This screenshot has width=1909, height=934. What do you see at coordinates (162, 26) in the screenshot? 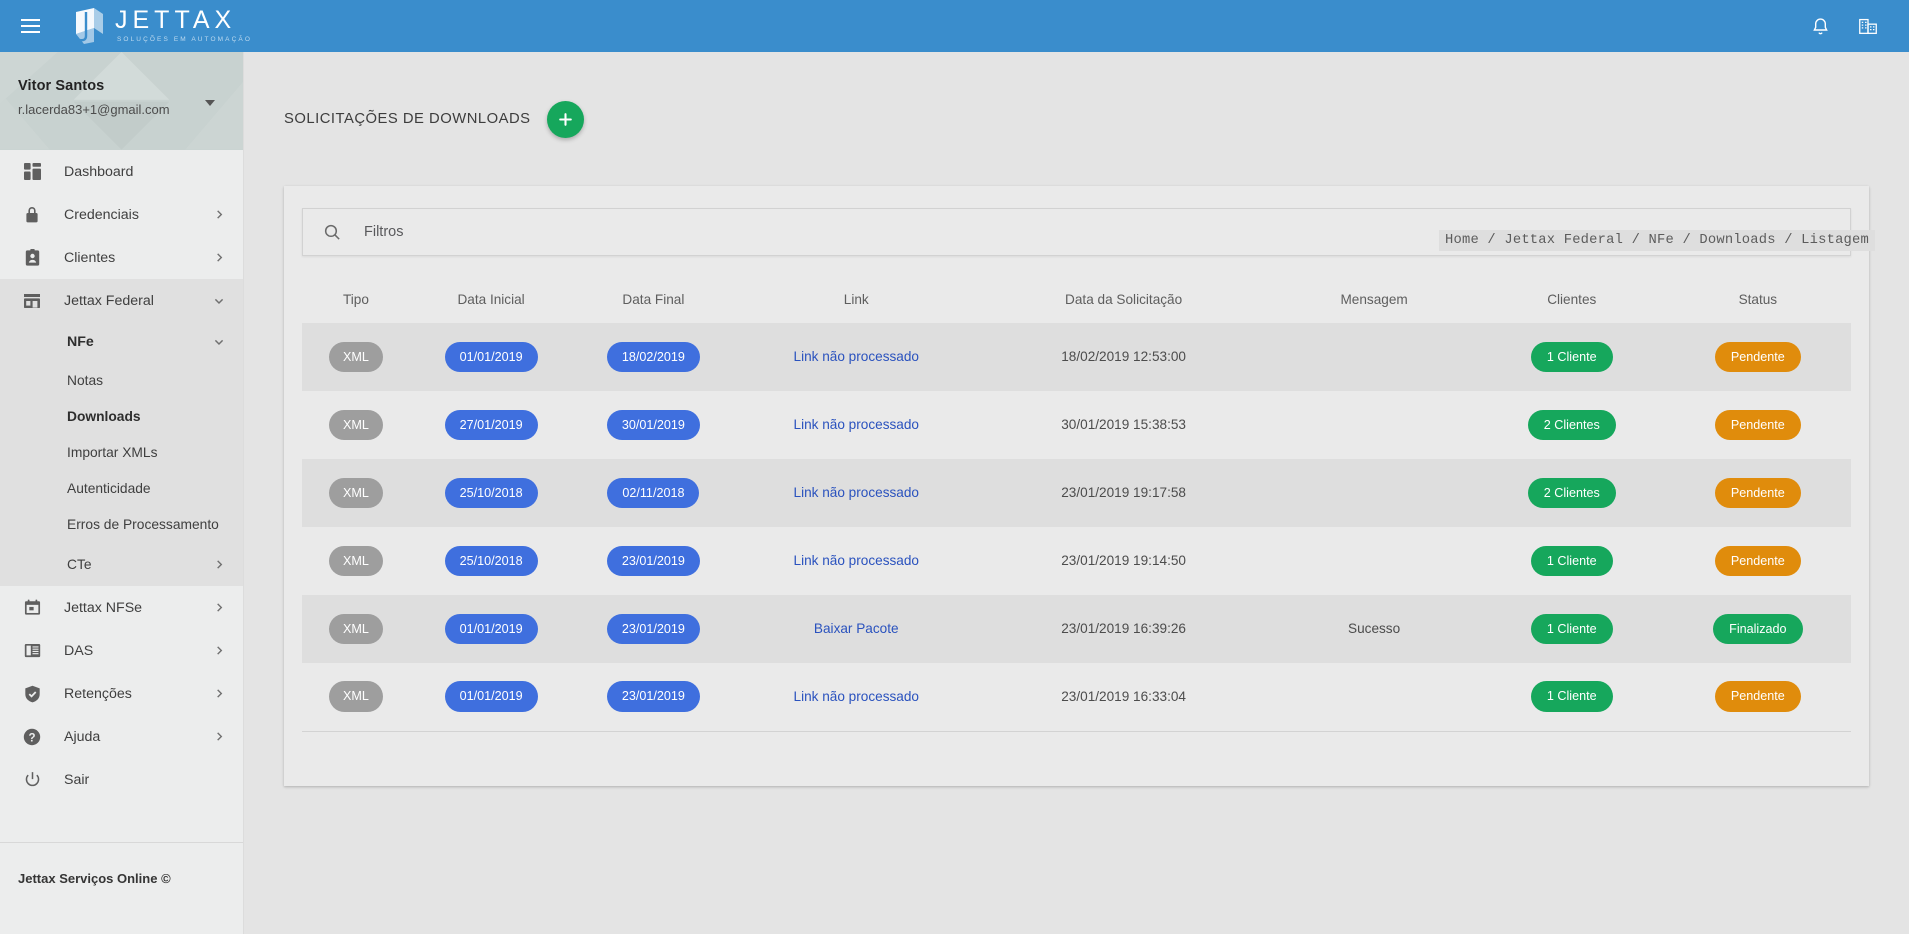
I see `brand-logo: JETTAX SOLUÇÕES EM AUTOMAÇÃO` at bounding box center [162, 26].